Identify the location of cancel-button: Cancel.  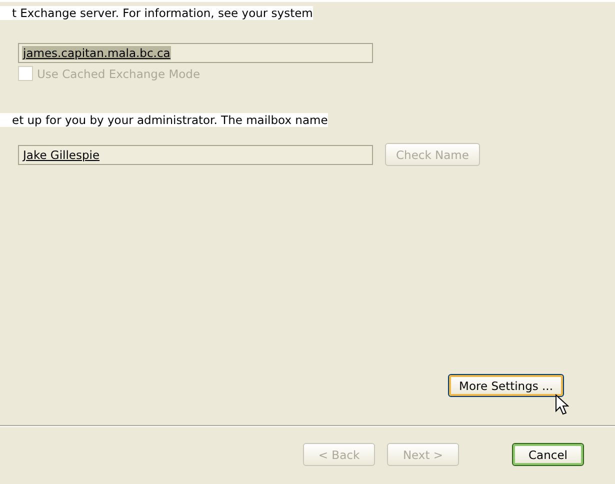
(548, 454).